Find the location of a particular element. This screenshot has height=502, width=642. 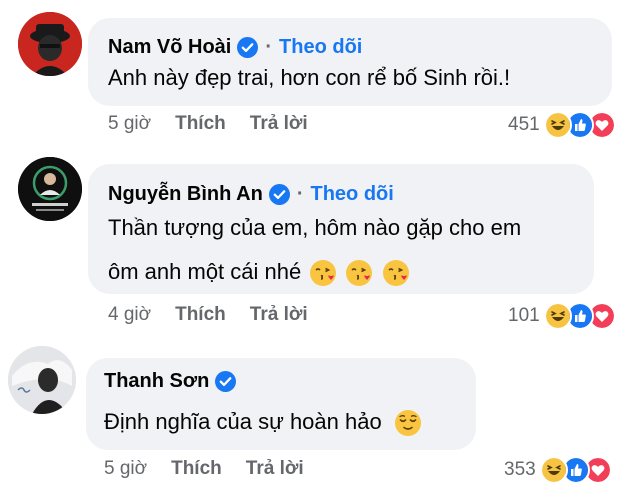

timestamp: 4 giờ is located at coordinates (129, 315).